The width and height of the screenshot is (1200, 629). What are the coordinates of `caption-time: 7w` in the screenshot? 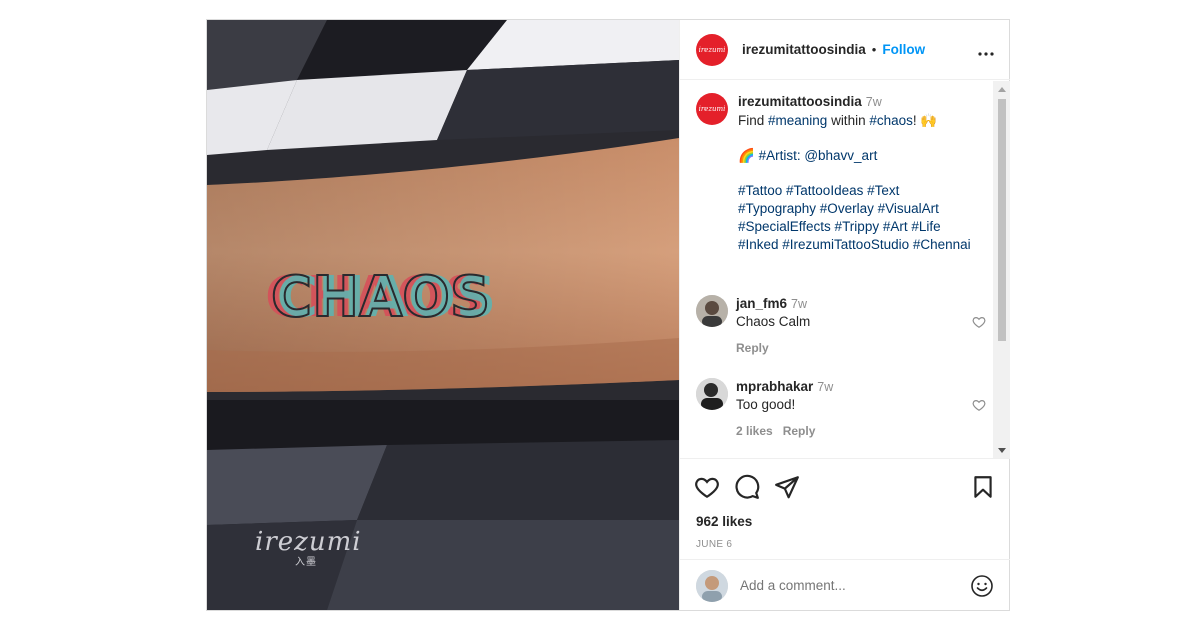 It's located at (873, 102).